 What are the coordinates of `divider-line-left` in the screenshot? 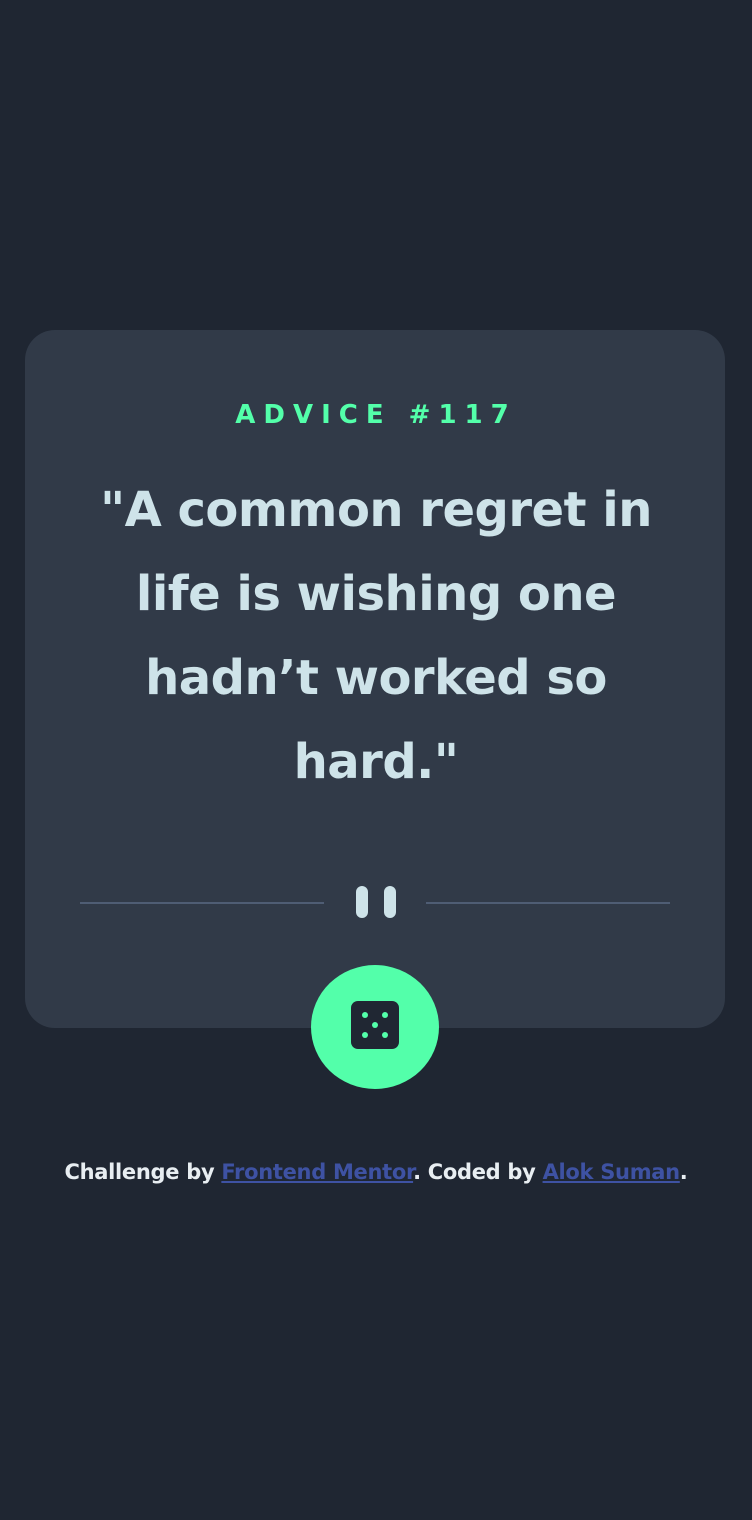 It's located at (202, 903).